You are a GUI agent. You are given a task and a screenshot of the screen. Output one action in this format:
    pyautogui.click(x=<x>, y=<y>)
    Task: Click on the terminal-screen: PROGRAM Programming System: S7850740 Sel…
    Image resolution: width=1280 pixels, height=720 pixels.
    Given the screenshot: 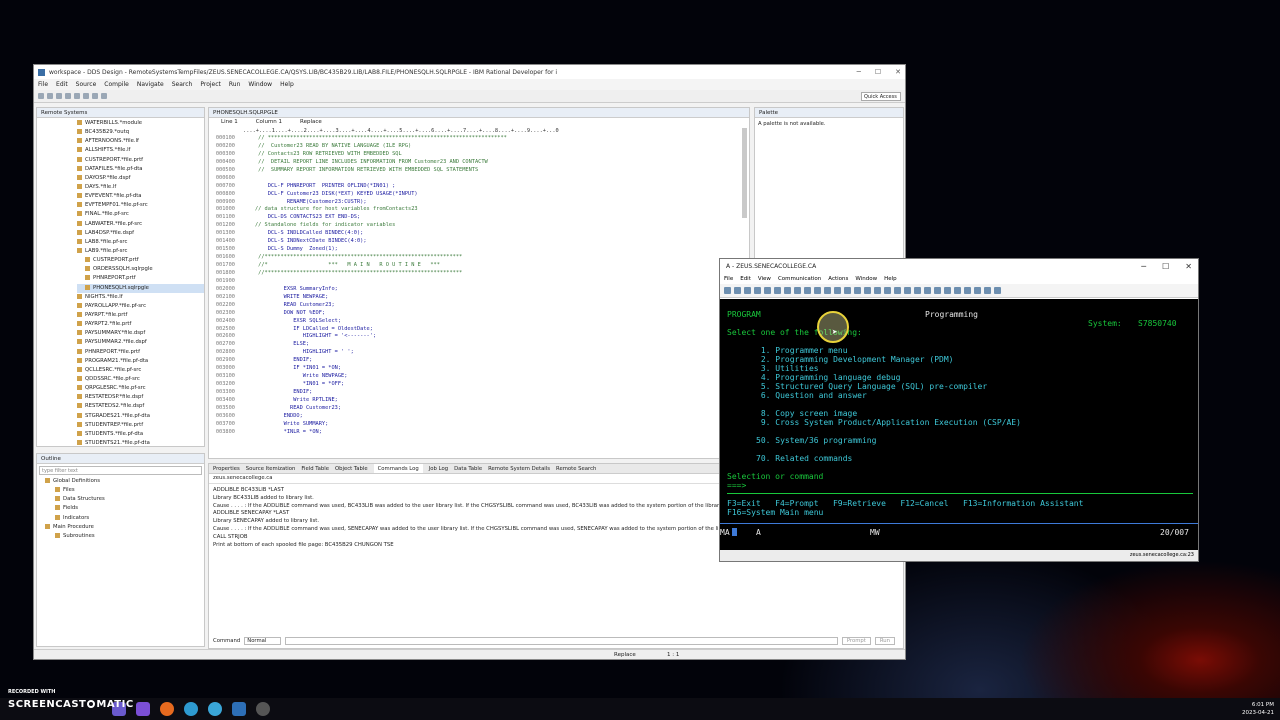 What is the action you would take?
    pyautogui.click(x=959, y=425)
    